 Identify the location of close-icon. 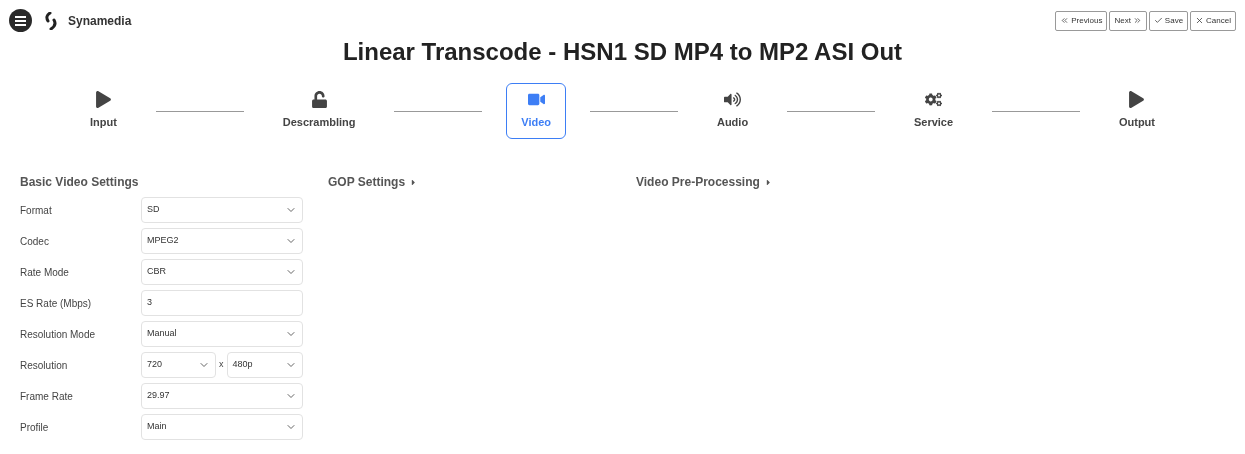
(1200, 20).